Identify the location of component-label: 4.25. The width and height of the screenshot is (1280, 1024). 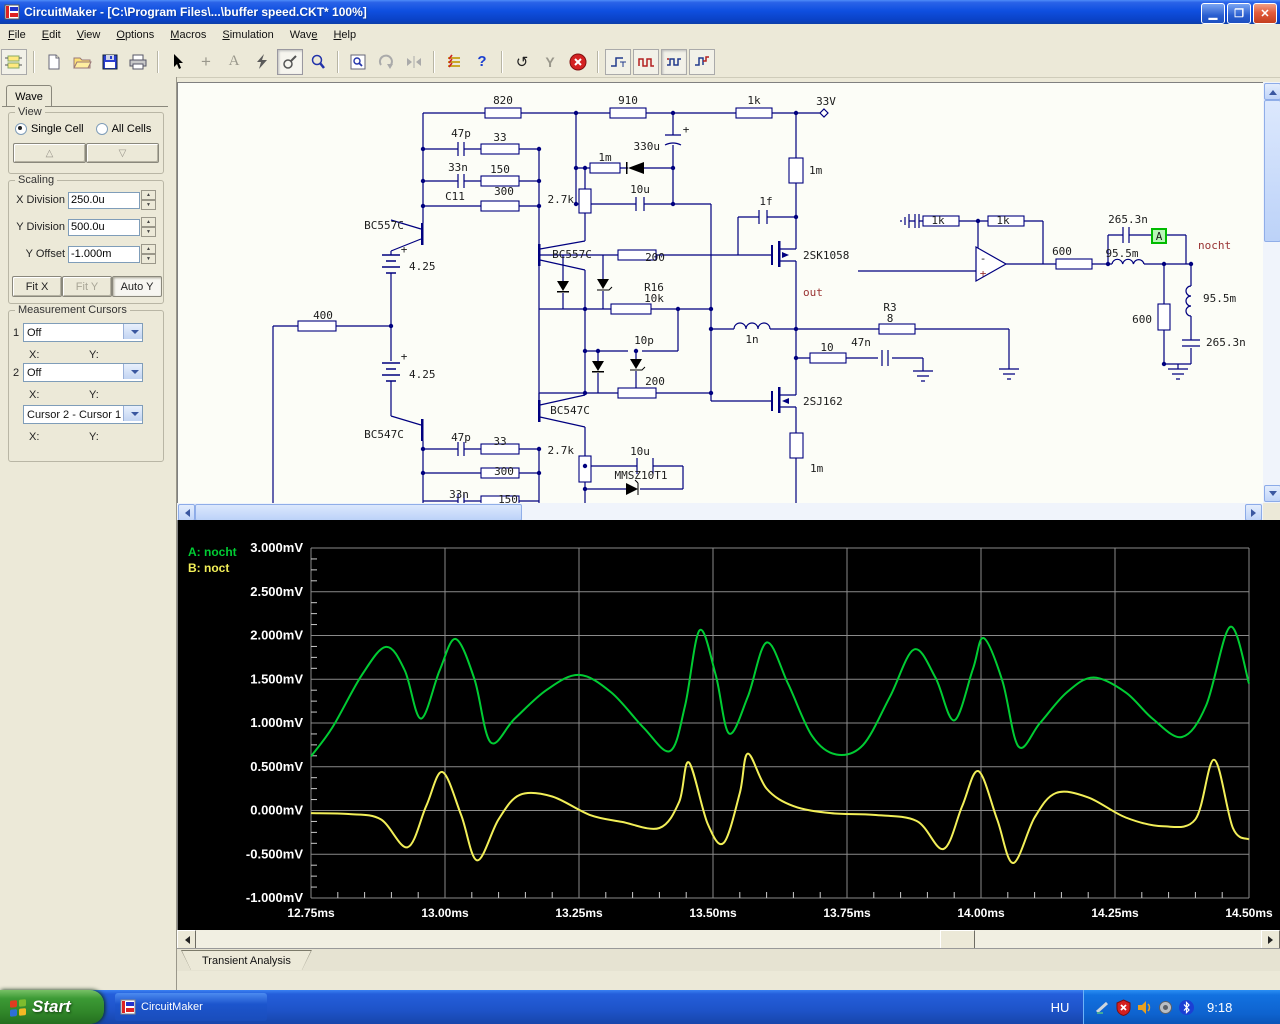
(422, 266).